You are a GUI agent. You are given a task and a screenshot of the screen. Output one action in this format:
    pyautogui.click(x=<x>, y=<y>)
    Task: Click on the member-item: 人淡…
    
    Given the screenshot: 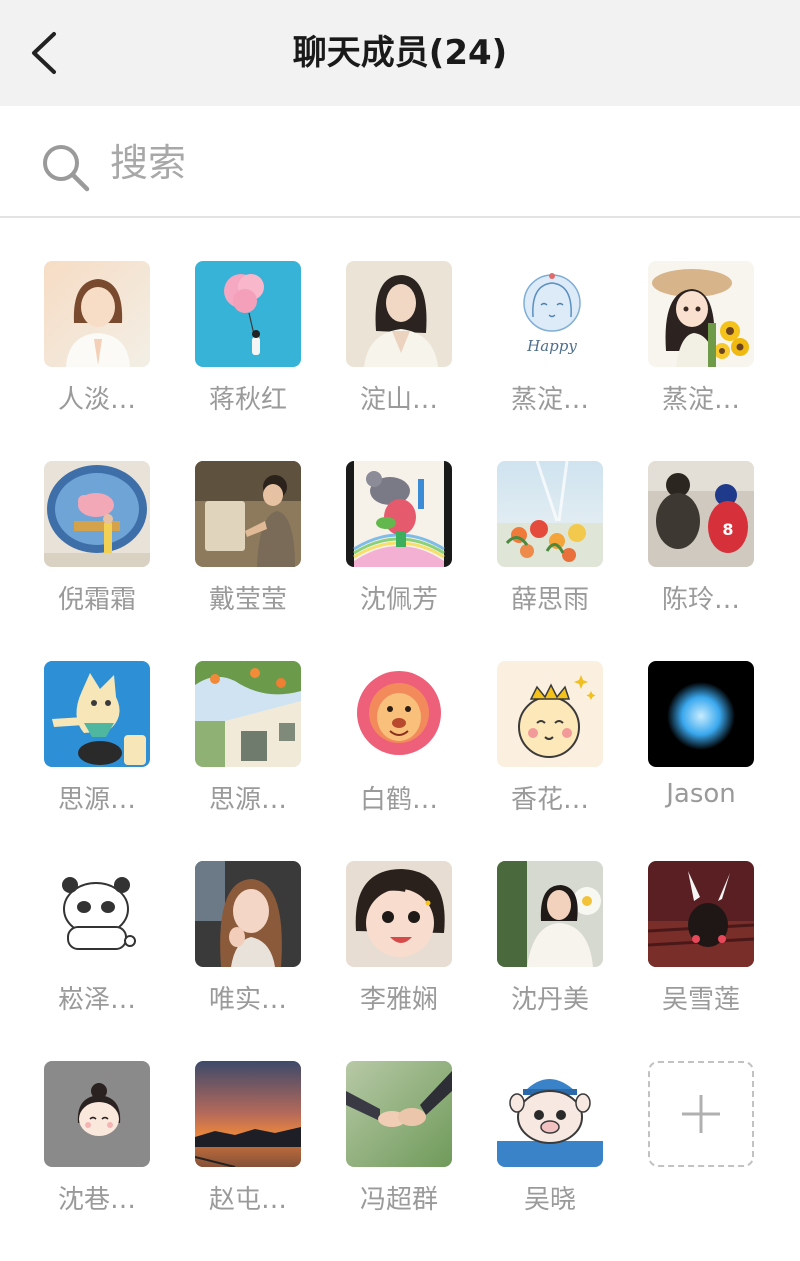 What is the action you would take?
    pyautogui.click(x=99, y=351)
    